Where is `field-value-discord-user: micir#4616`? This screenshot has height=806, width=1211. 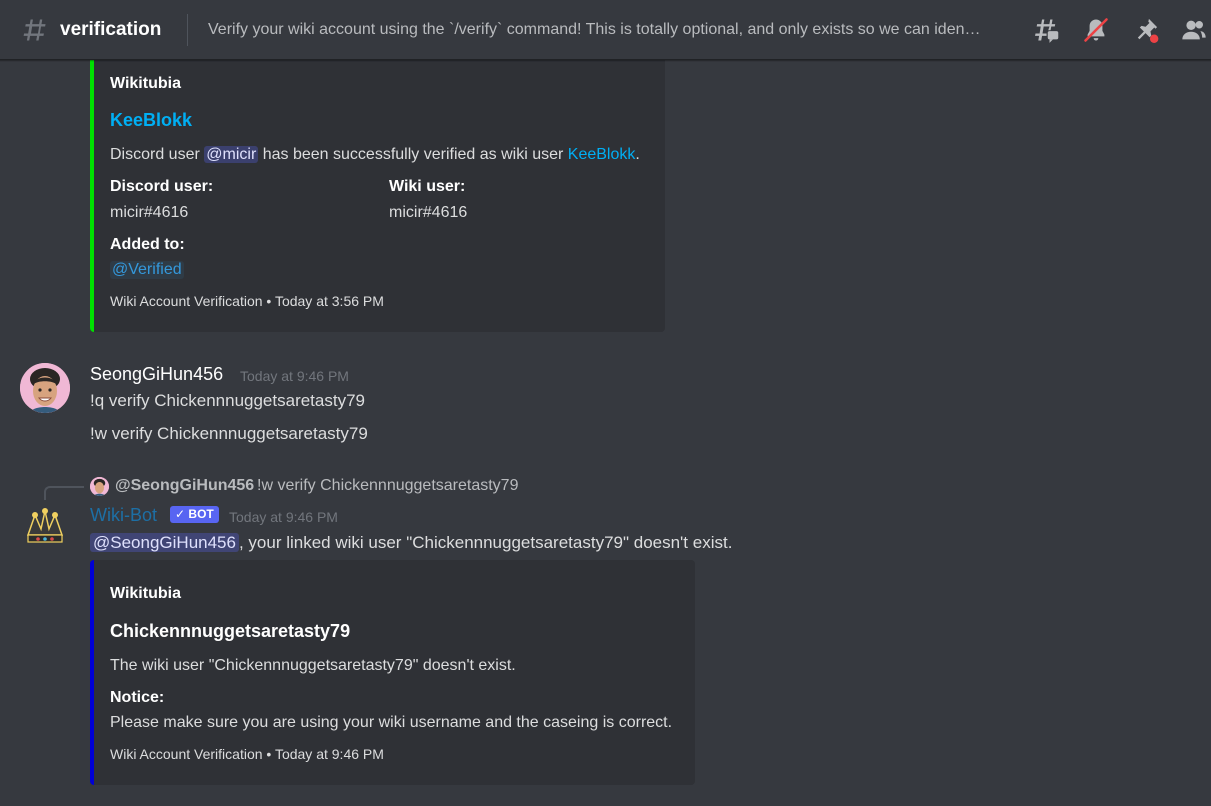
field-value-discord-user: micir#4616 is located at coordinates (149, 212).